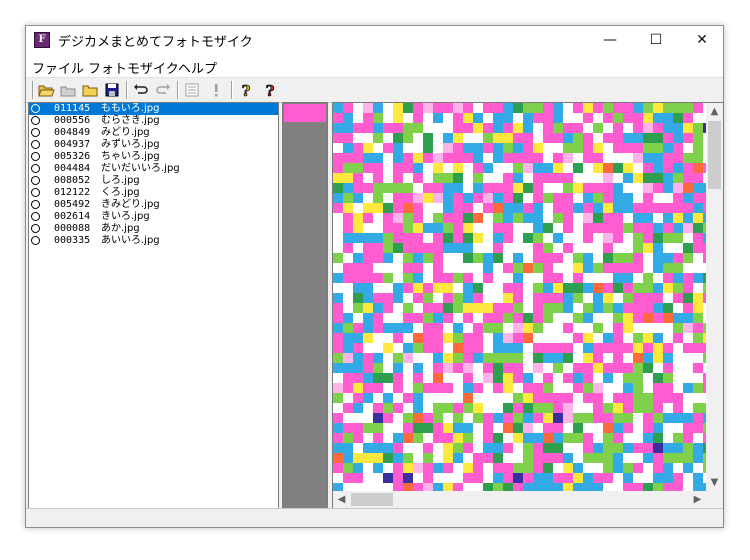 This screenshot has width=750, height=560. Describe the element at coordinates (72, 192) in the screenshot. I see `file-count: 012122` at that location.